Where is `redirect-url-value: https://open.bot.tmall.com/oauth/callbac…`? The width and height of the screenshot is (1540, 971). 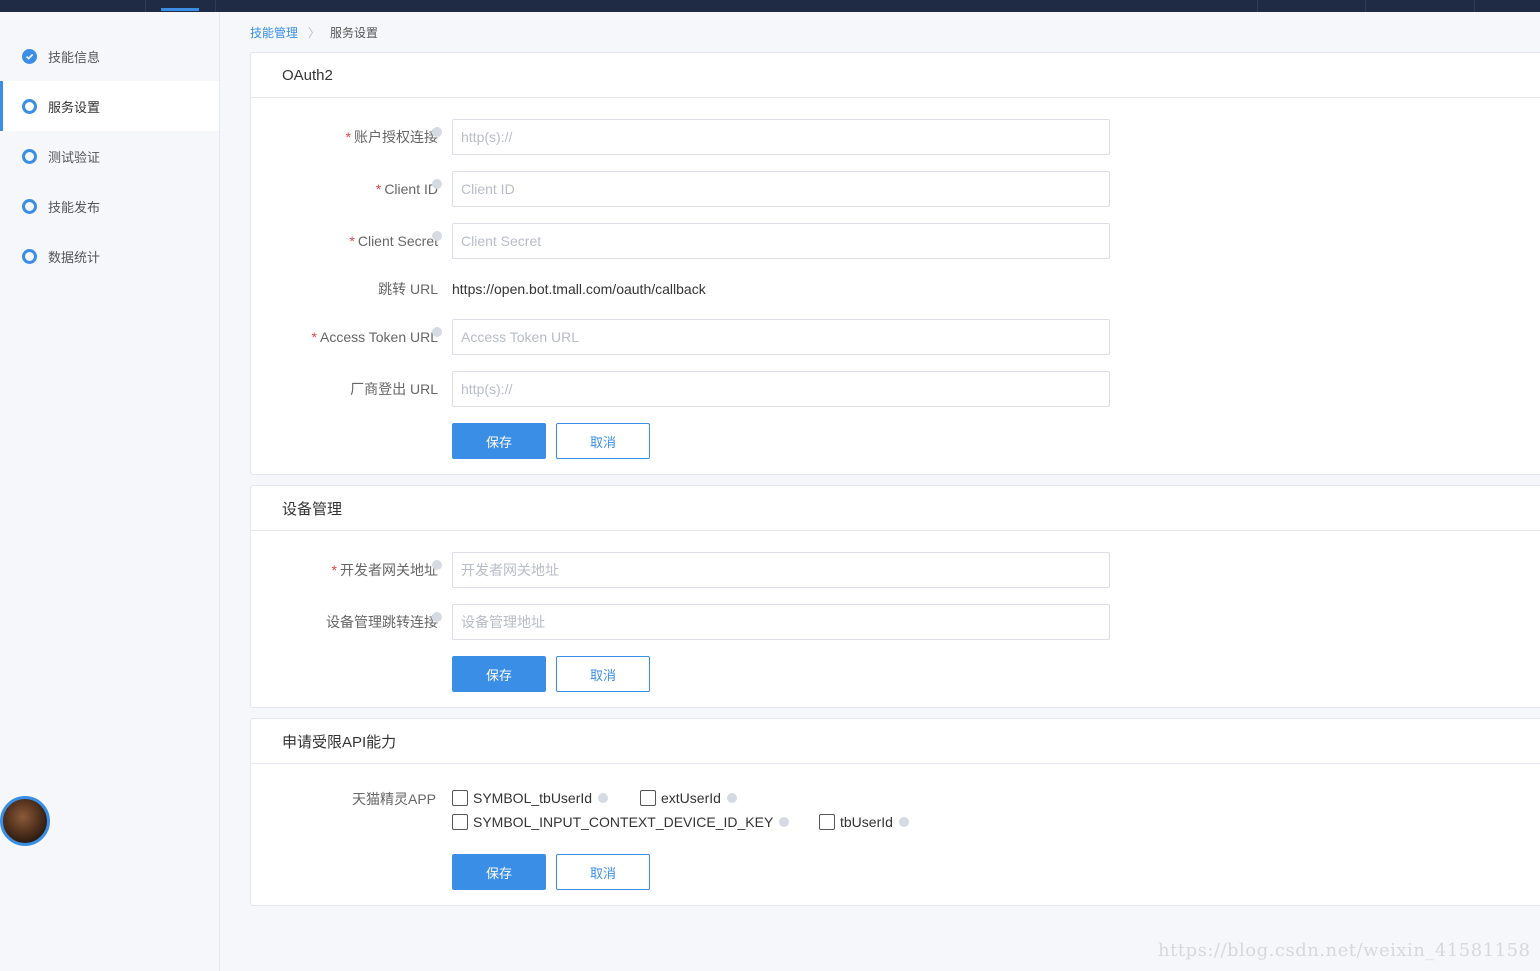 redirect-url-value: https://open.bot.tmall.com/oauth/callbac… is located at coordinates (579, 289).